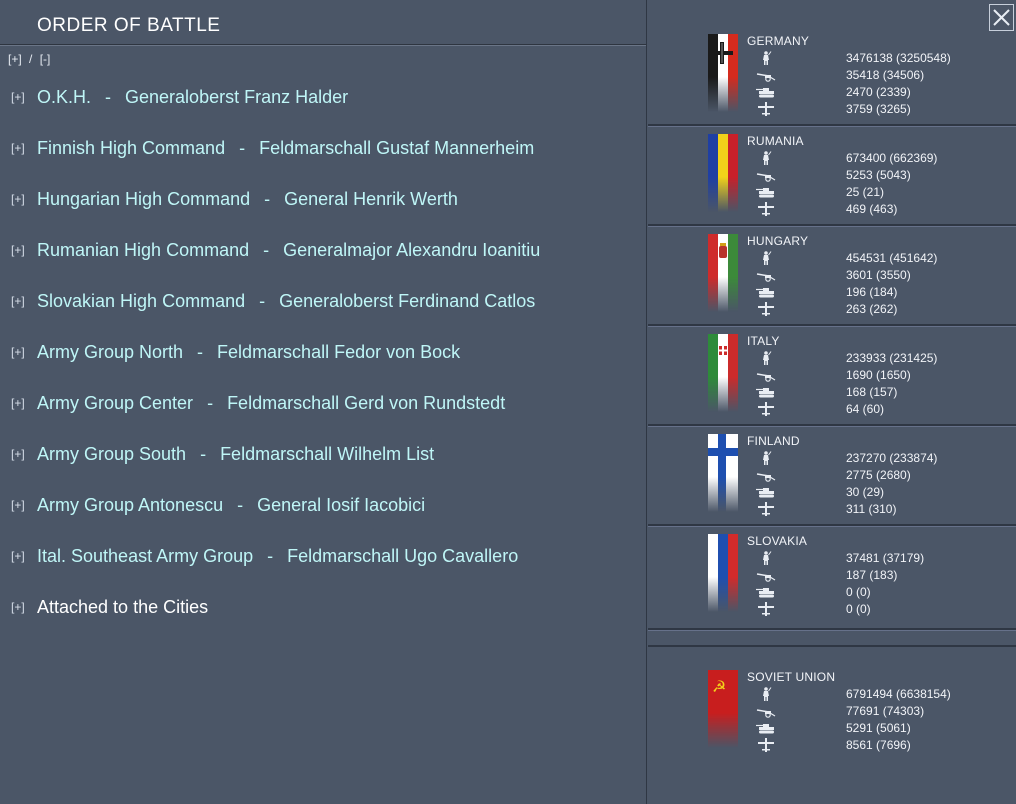 The width and height of the screenshot is (1016, 804). What do you see at coordinates (144, 198) in the screenshot?
I see `command-name: Hungarian High Command` at bounding box center [144, 198].